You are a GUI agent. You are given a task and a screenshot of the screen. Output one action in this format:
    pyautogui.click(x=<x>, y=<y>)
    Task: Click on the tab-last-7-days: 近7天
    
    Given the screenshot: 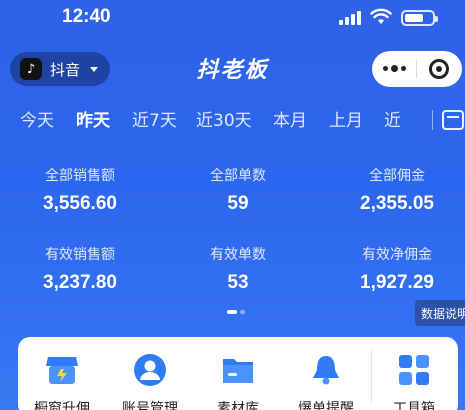 What is the action you would take?
    pyautogui.click(x=154, y=118)
    